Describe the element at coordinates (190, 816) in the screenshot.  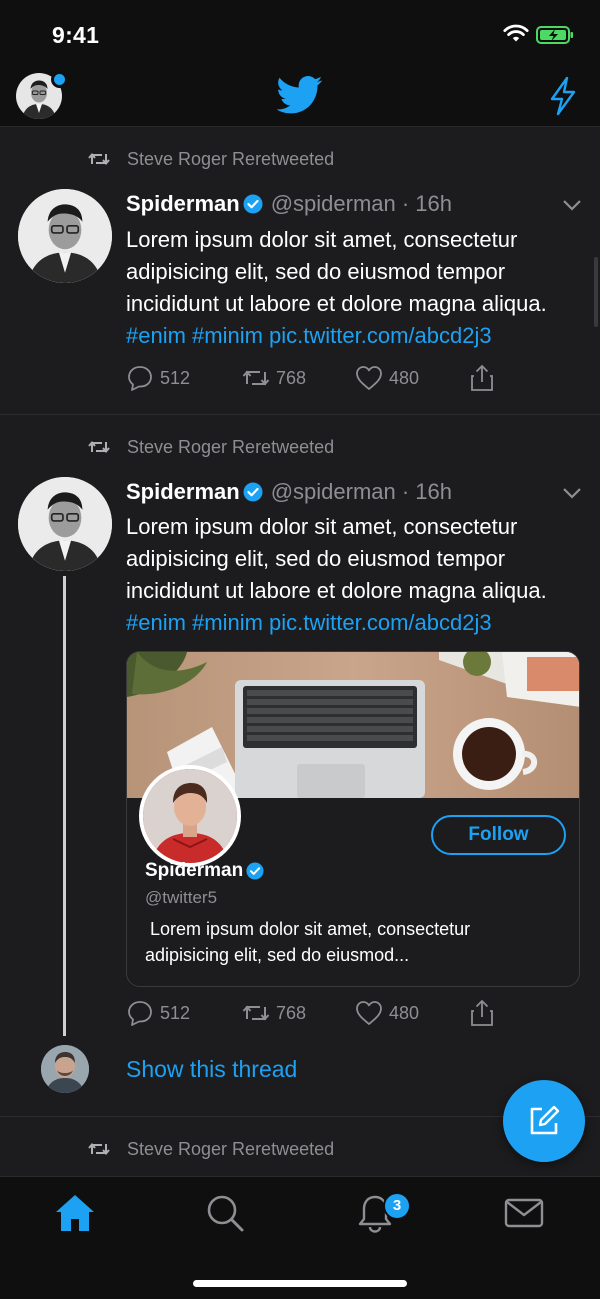
I see `card-profile-avatar` at that location.